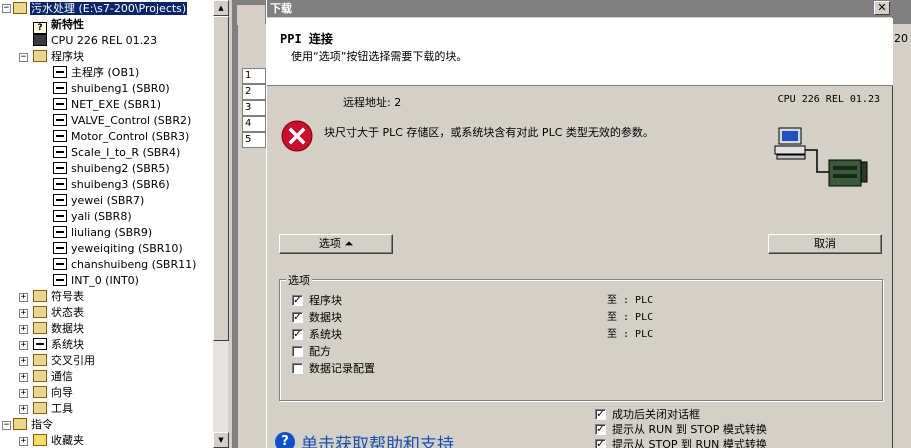 Image resolution: width=911 pixels, height=448 pixels. Describe the element at coordinates (221, 440) in the screenshot. I see `scroll-down-arrow-icon: ▼` at that location.